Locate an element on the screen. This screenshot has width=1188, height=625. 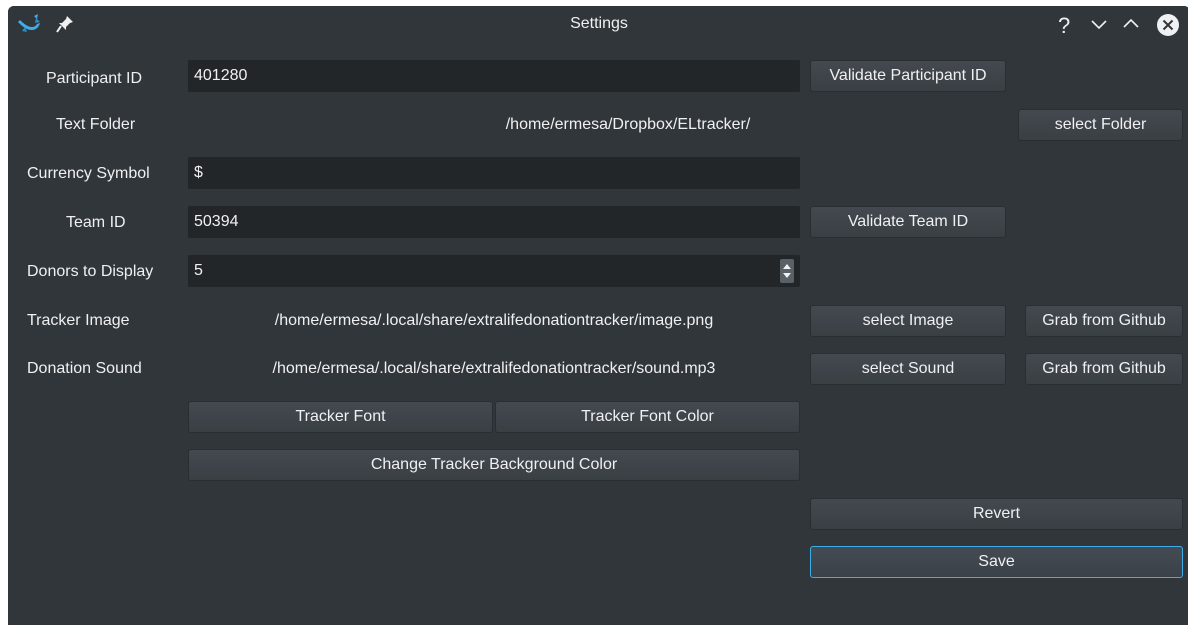
chevron-down-icon is located at coordinates (1099, 26).